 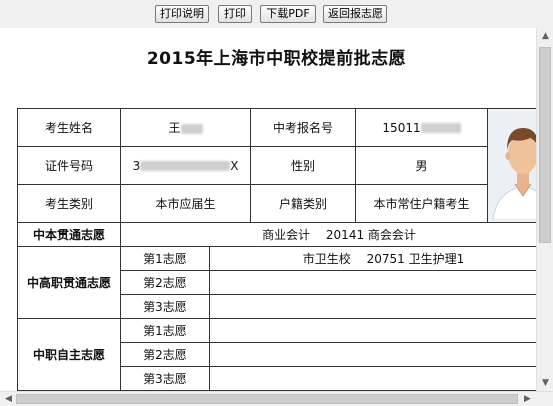 I want to click on scroll-right-arrow-icon: ▶, so click(x=527, y=399).